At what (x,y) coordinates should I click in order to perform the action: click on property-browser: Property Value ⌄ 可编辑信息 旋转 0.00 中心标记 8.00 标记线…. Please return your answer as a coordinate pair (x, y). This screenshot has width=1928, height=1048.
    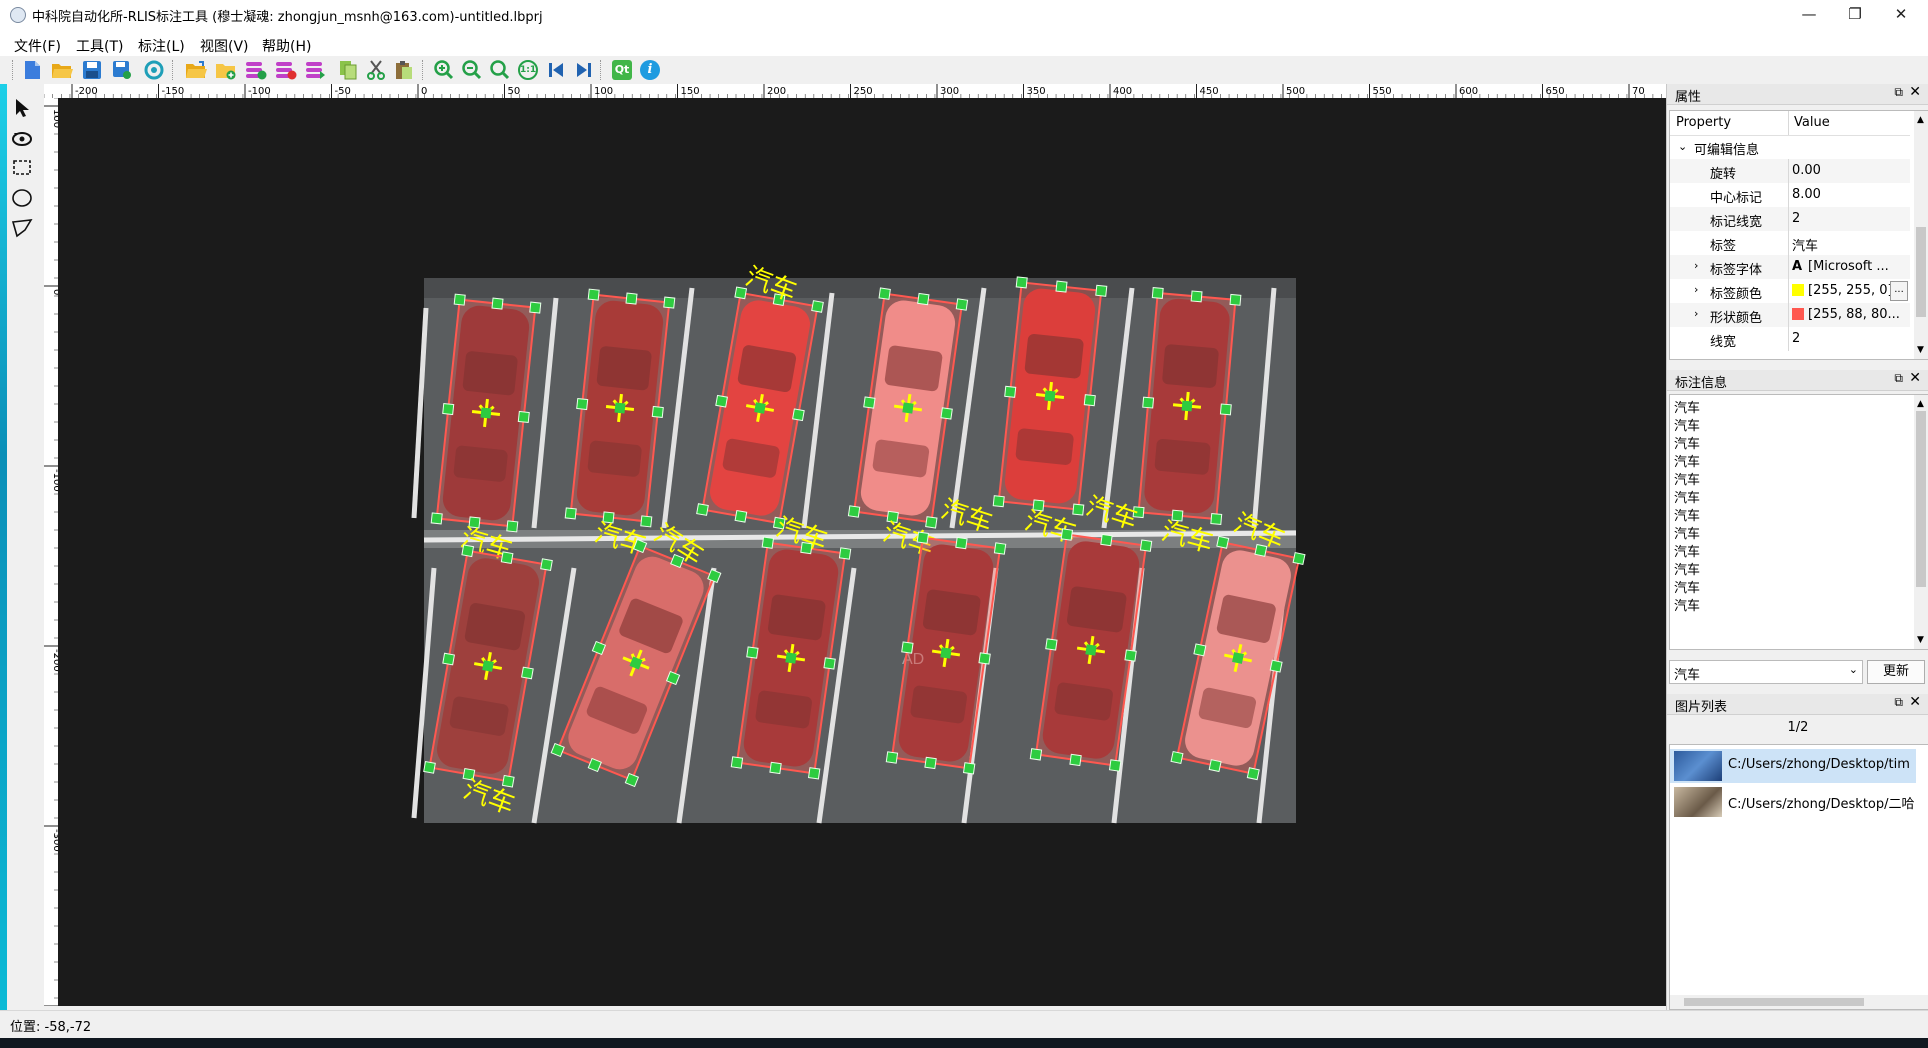
    Looking at the image, I should click on (1798, 235).